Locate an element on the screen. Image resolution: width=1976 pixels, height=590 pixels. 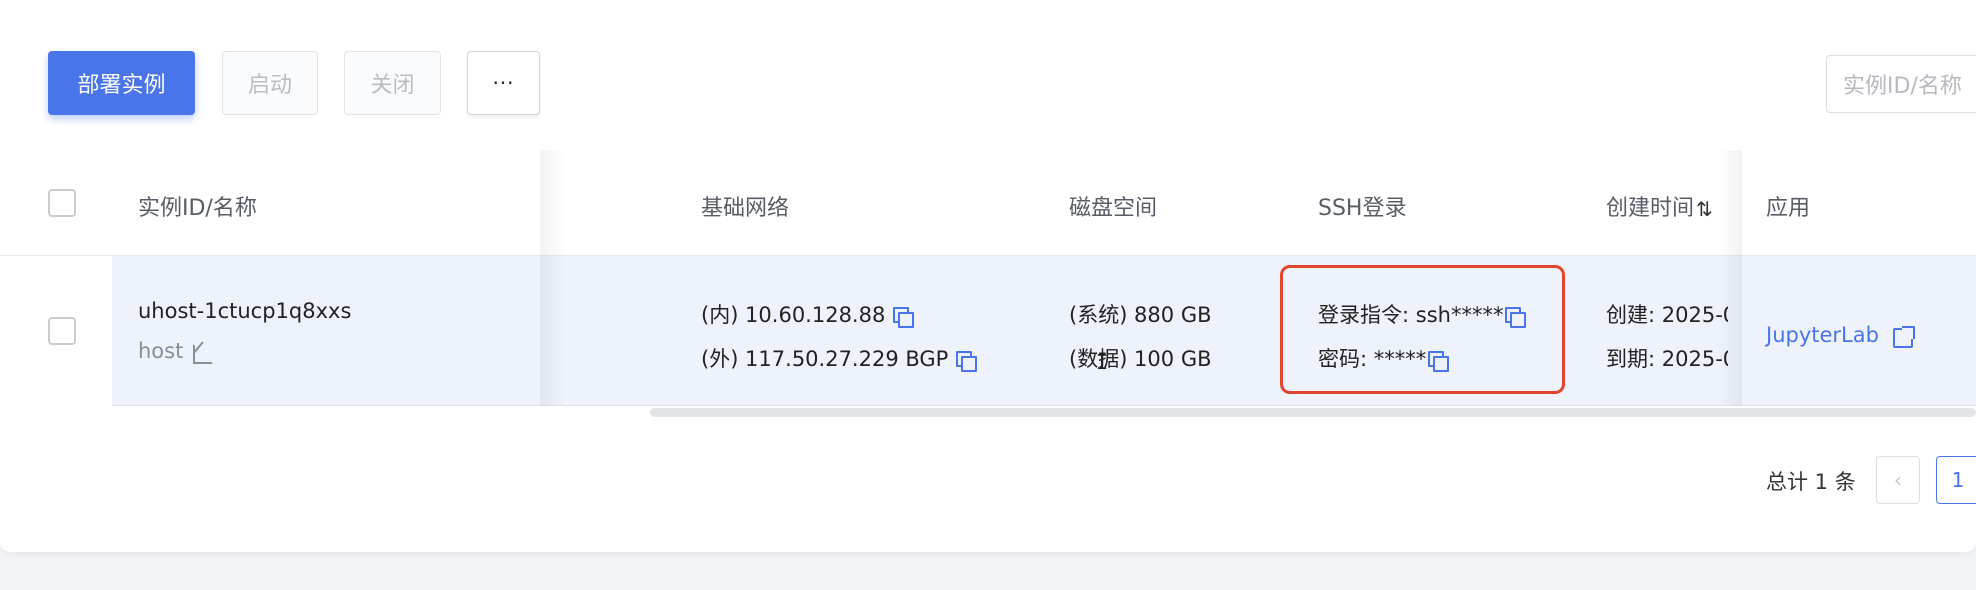
expires-at: 到期: 2025-0 is located at coordinates (1667, 359).